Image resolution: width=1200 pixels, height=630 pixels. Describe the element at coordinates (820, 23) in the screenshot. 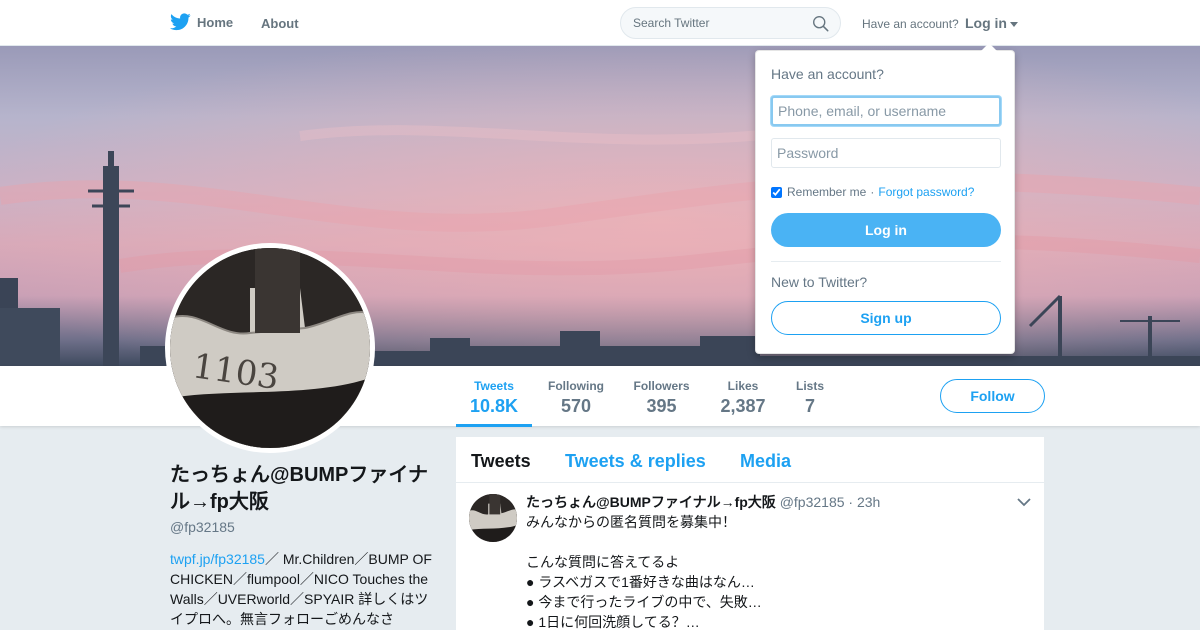

I see `search-icon` at that location.